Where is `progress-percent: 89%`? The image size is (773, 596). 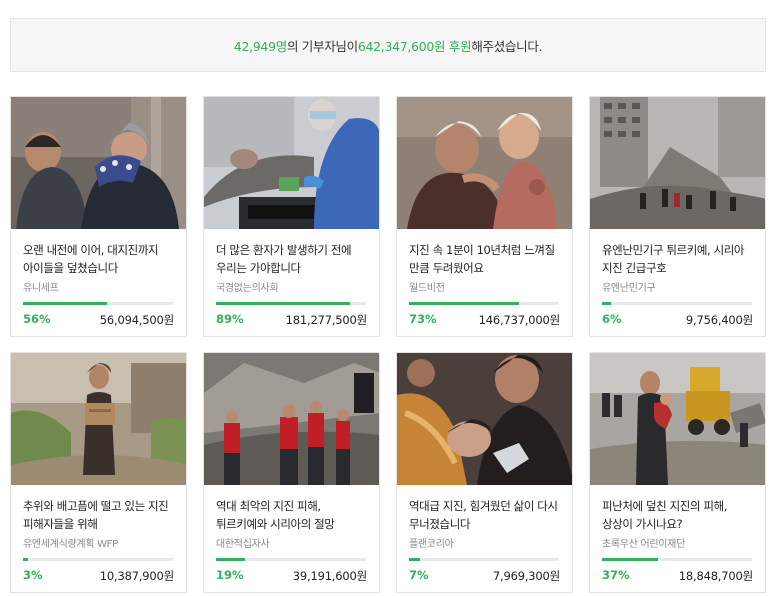 progress-percent: 89% is located at coordinates (230, 319).